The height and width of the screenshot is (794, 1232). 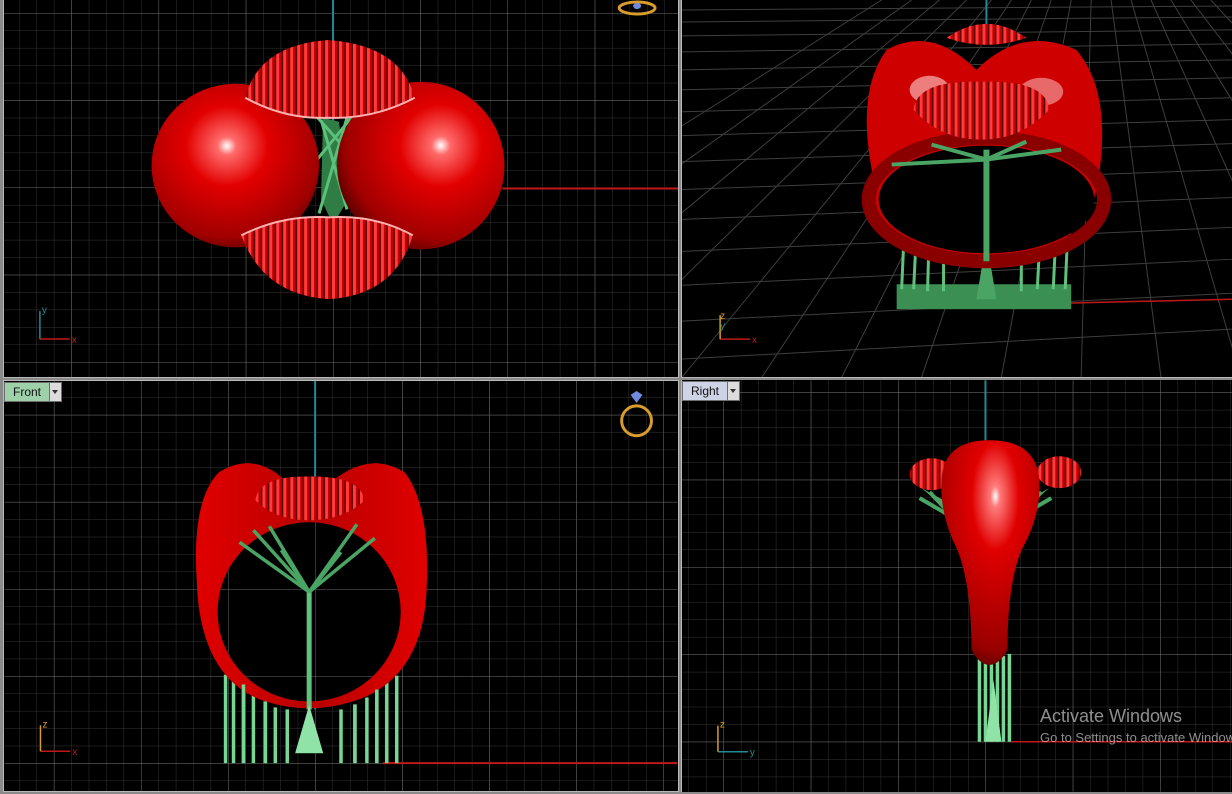 I want to click on viewport-tab-front: Front, so click(x=33, y=392).